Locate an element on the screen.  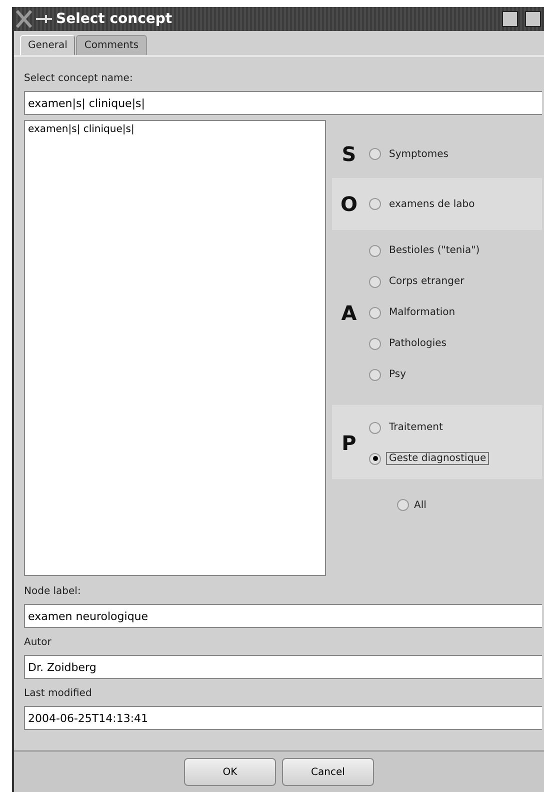
input-field: examen neurologique is located at coordinates (283, 616).